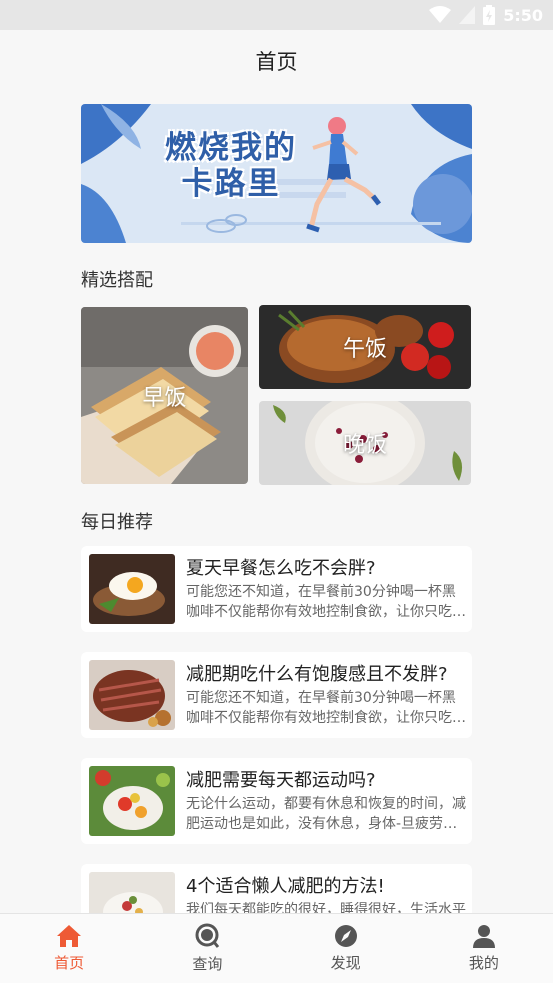 This screenshot has width=553, height=983. What do you see at coordinates (69, 936) in the screenshot?
I see `home-icon` at bounding box center [69, 936].